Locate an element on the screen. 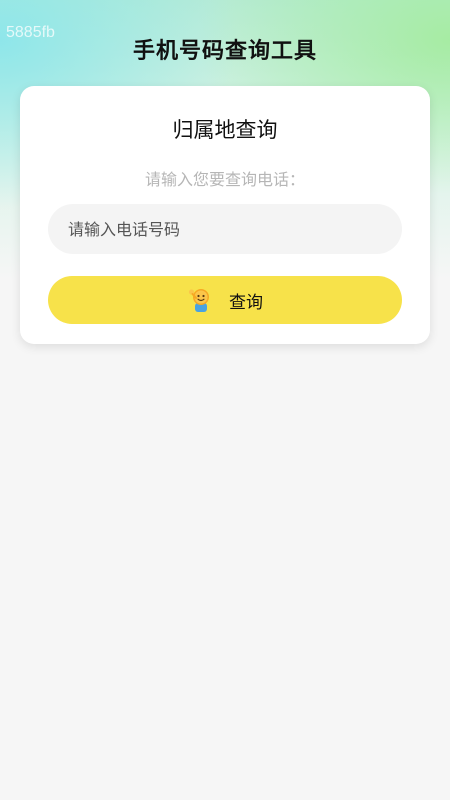 This screenshot has height=800, width=450. waving-character-icon is located at coordinates (201, 300).